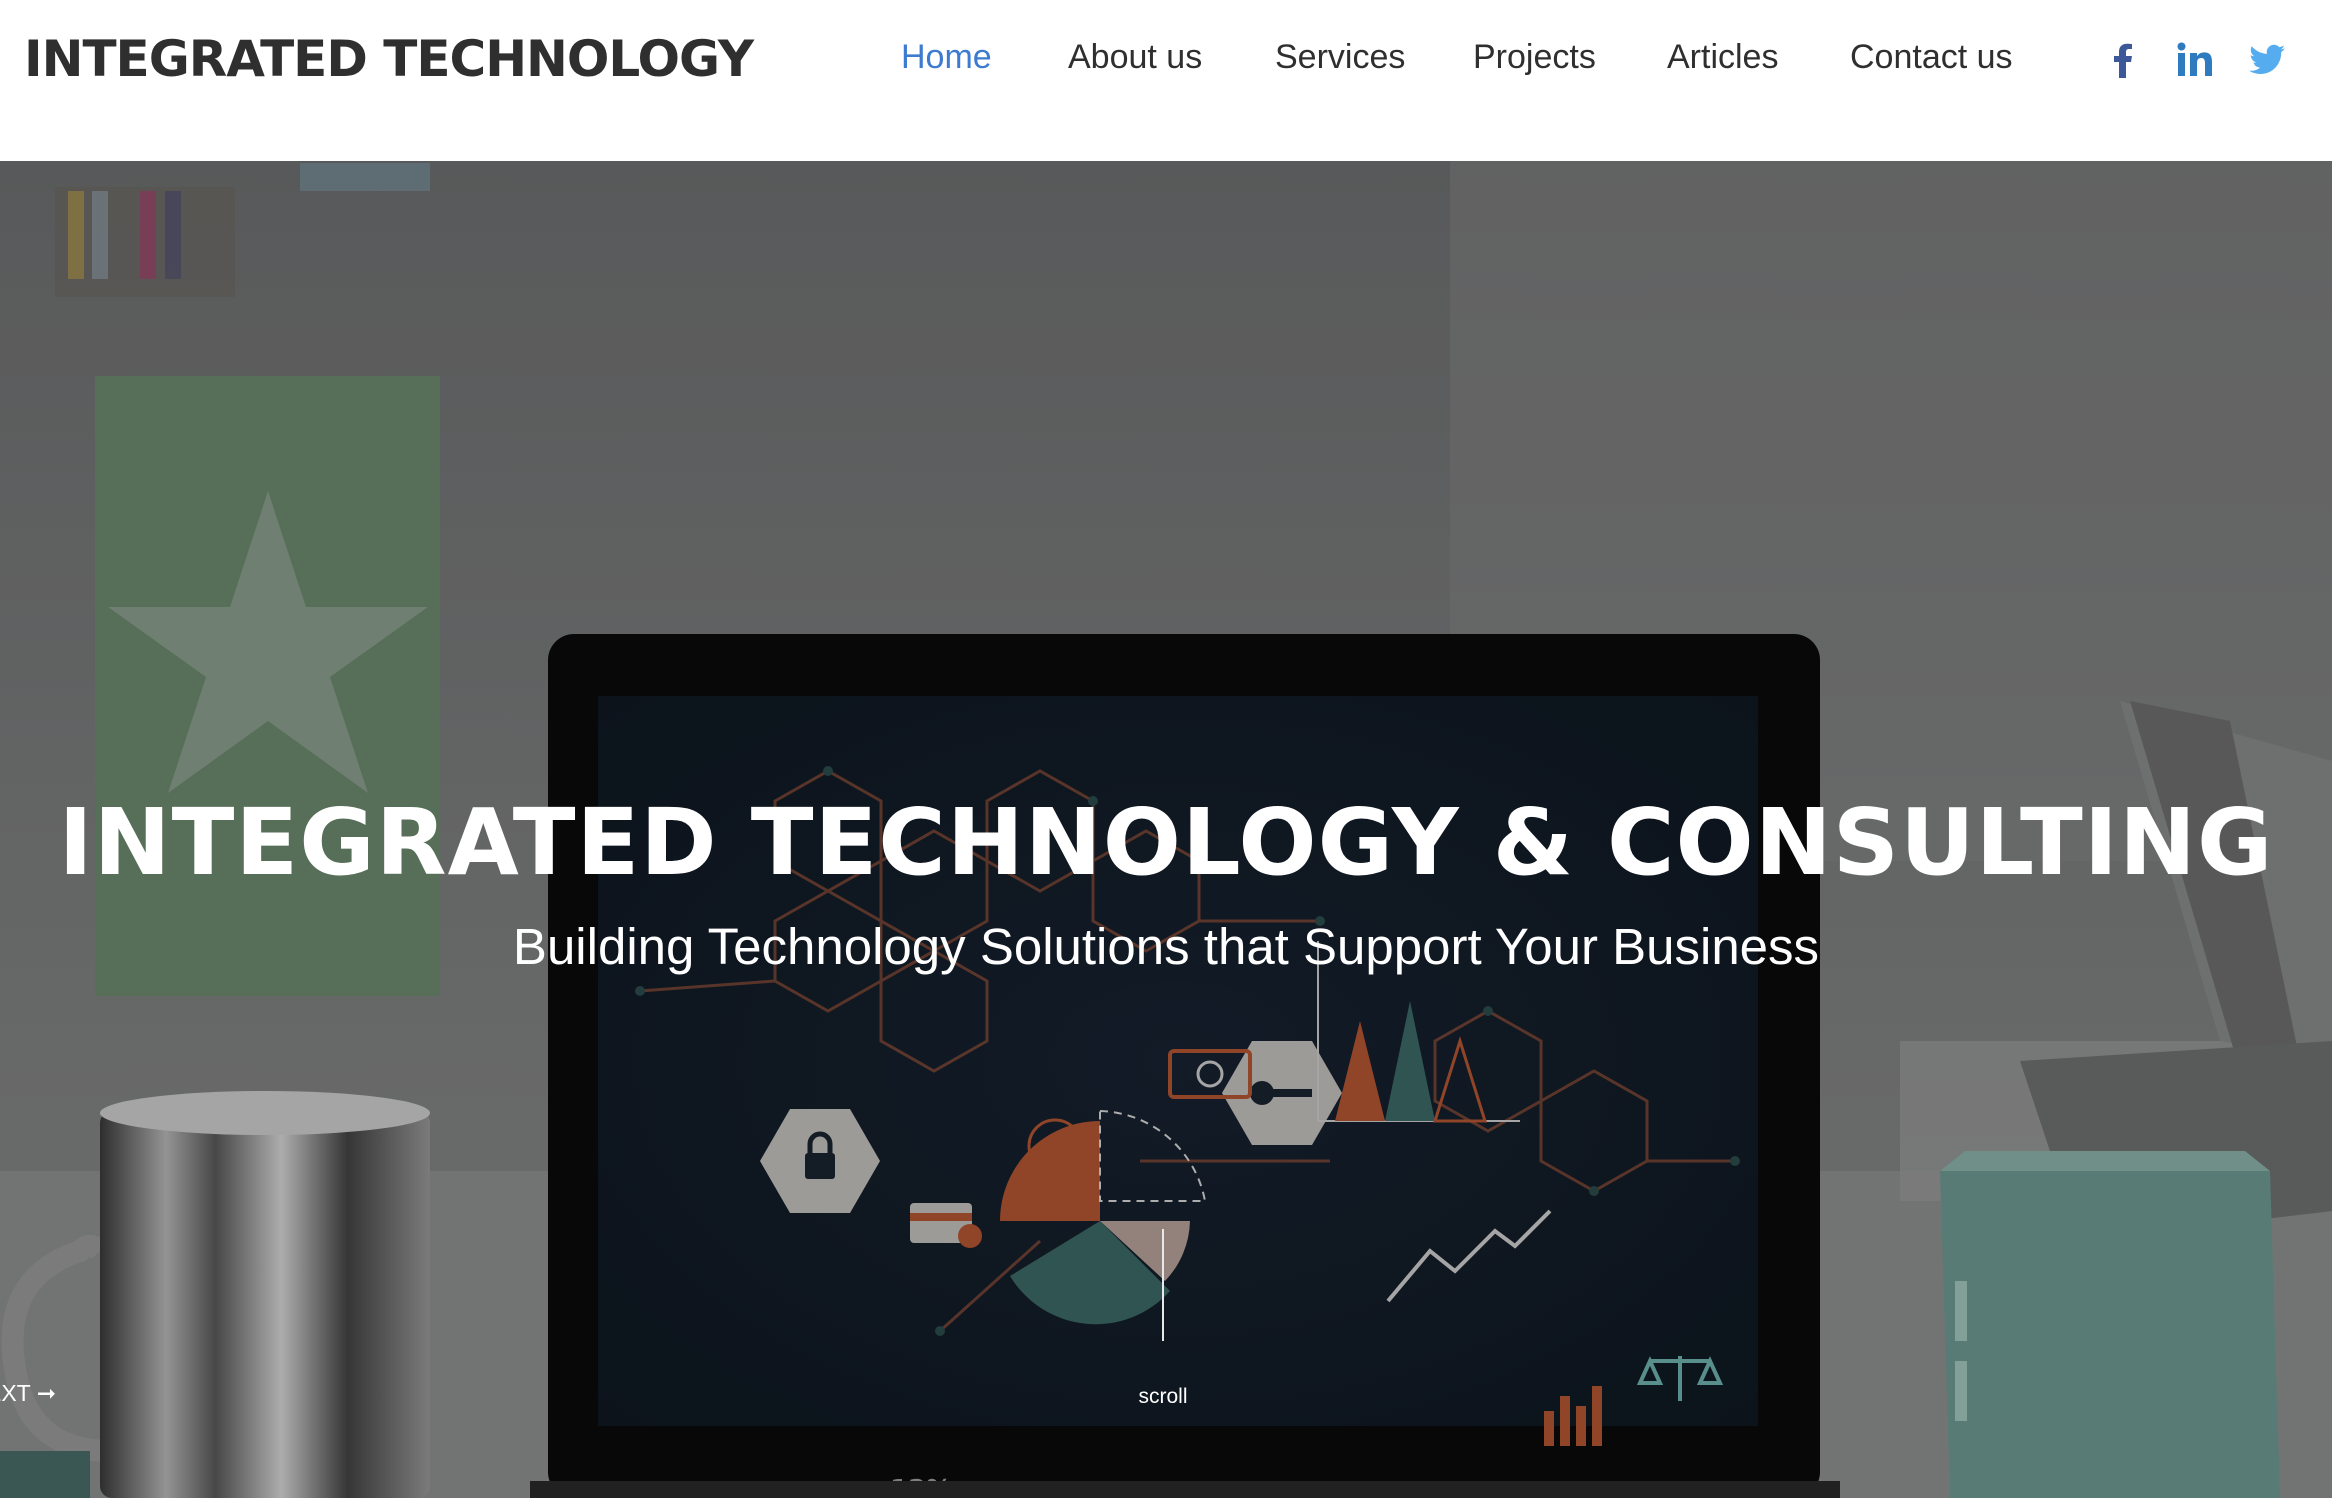 Image resolution: width=2332 pixels, height=1498 pixels. Describe the element at coordinates (2267, 60) in the screenshot. I see `twitter-icon` at that location.